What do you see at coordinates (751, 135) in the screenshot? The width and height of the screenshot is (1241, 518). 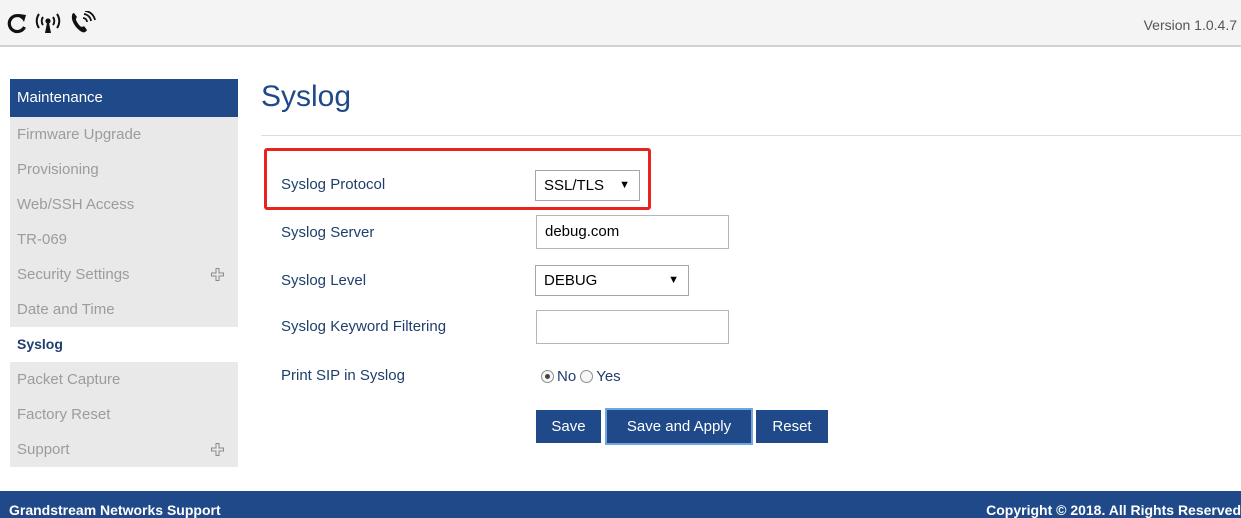 I see `title-divider` at bounding box center [751, 135].